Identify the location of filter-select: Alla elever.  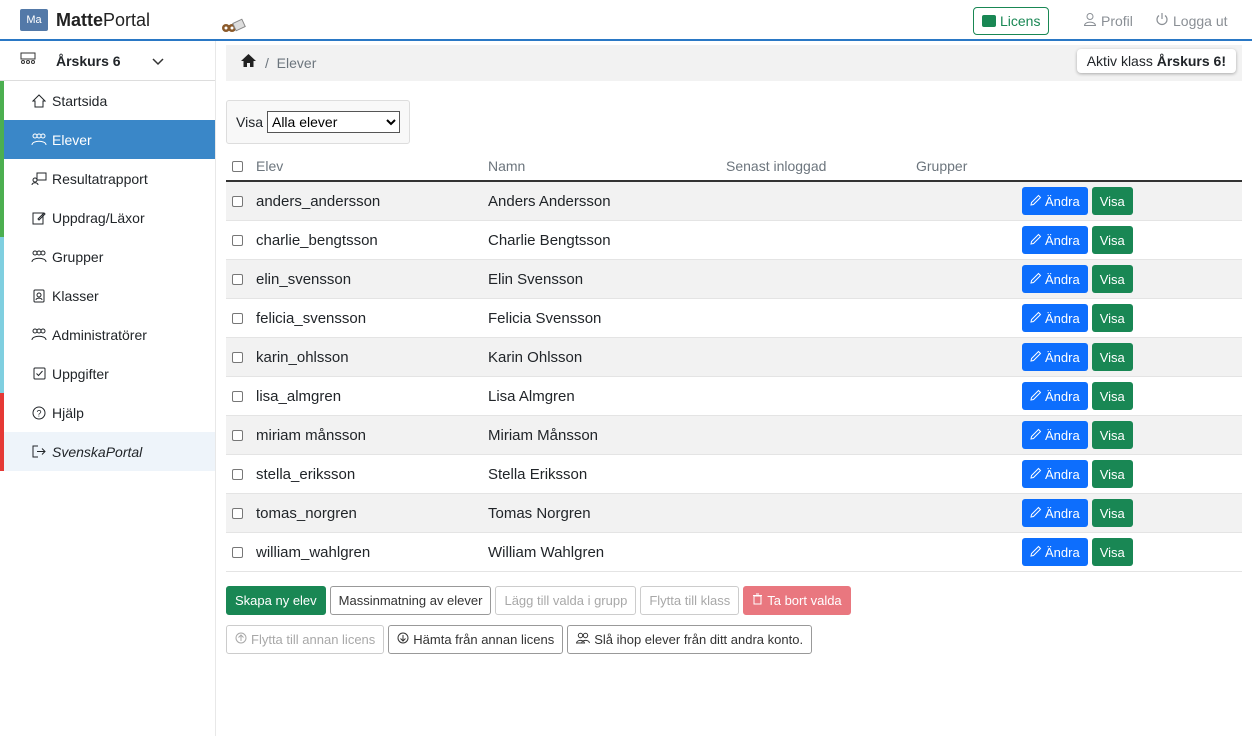
(333, 122).